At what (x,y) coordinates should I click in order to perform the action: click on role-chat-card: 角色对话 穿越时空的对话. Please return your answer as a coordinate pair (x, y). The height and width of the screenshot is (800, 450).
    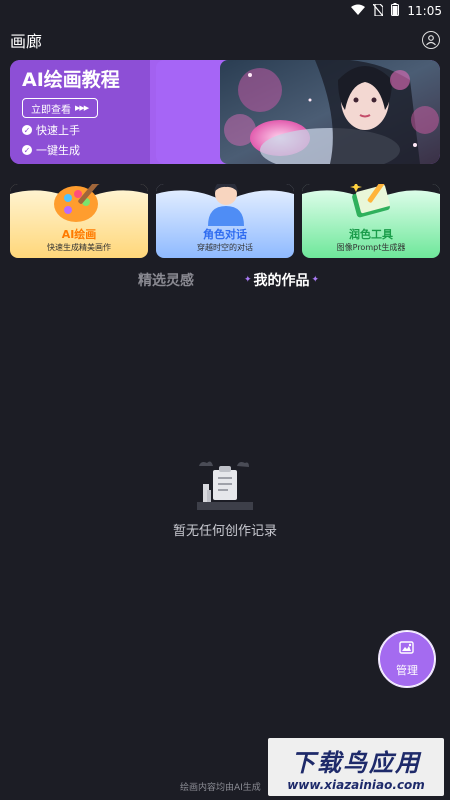
    Looking at the image, I should click on (225, 221).